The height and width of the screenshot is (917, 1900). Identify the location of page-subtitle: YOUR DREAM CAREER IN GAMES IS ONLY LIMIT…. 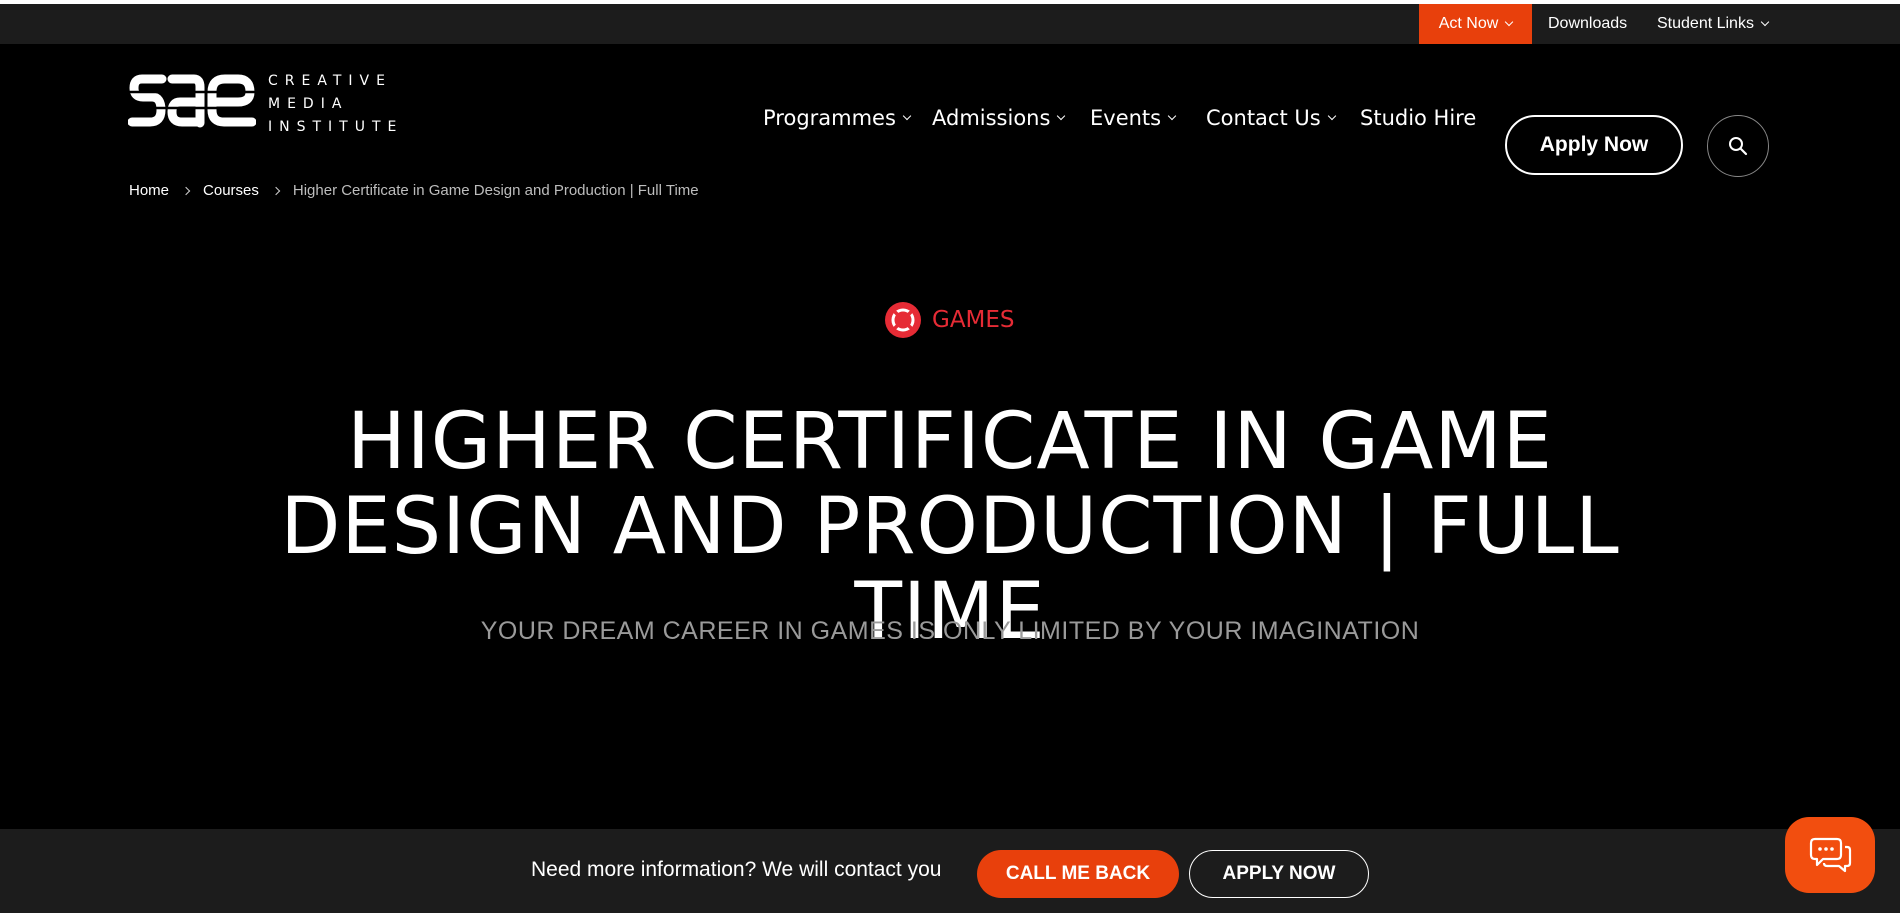
(950, 631).